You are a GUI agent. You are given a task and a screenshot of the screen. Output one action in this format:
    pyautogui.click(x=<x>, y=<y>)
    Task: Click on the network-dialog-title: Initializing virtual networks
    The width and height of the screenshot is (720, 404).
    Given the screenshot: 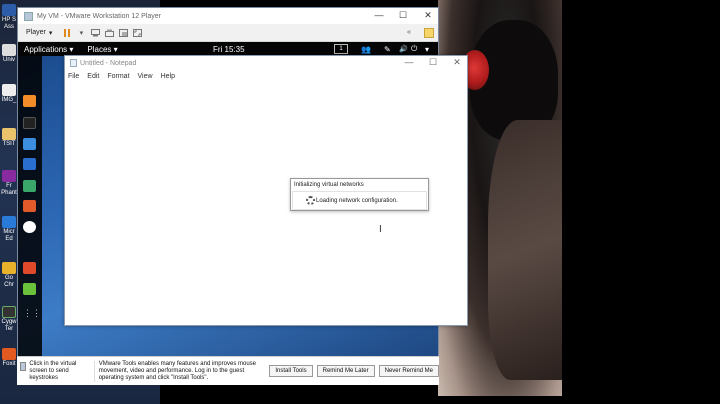 What is the action you would take?
    pyautogui.click(x=329, y=185)
    